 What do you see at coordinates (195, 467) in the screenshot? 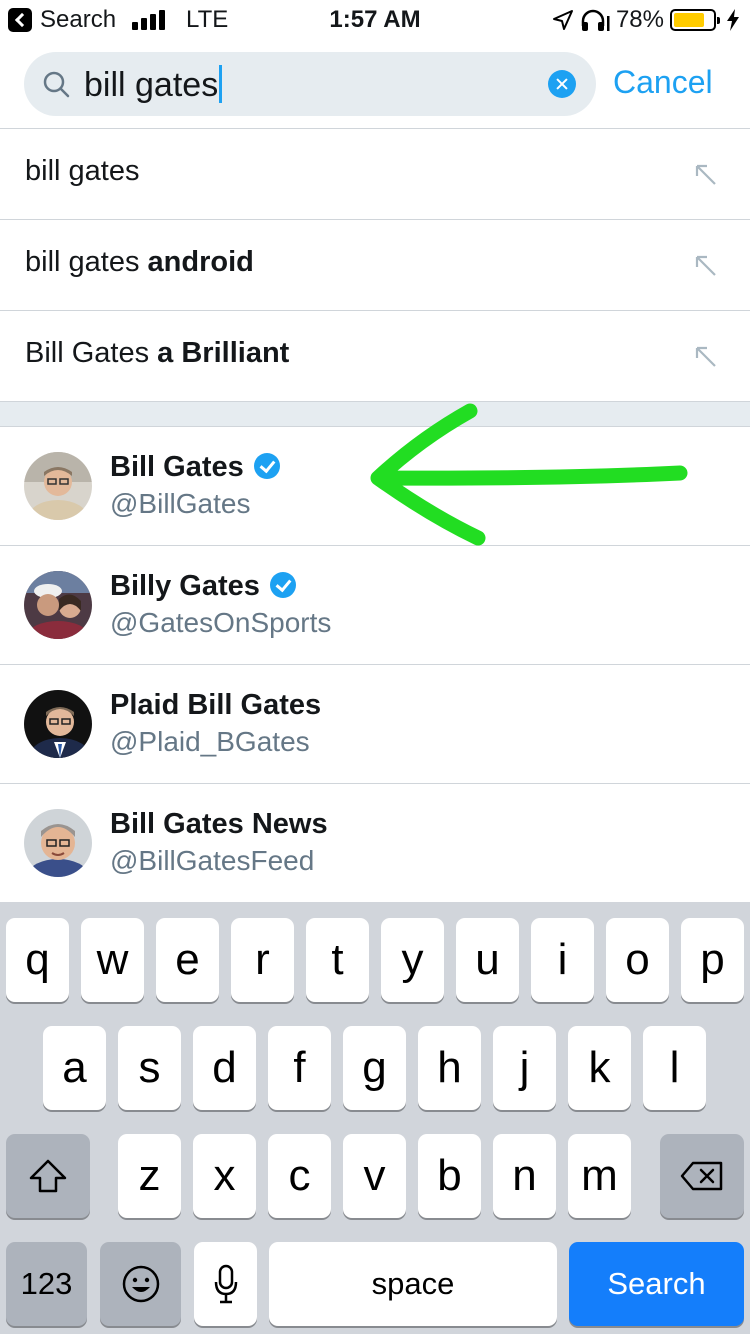
I see `user-name: Bill Gates` at bounding box center [195, 467].